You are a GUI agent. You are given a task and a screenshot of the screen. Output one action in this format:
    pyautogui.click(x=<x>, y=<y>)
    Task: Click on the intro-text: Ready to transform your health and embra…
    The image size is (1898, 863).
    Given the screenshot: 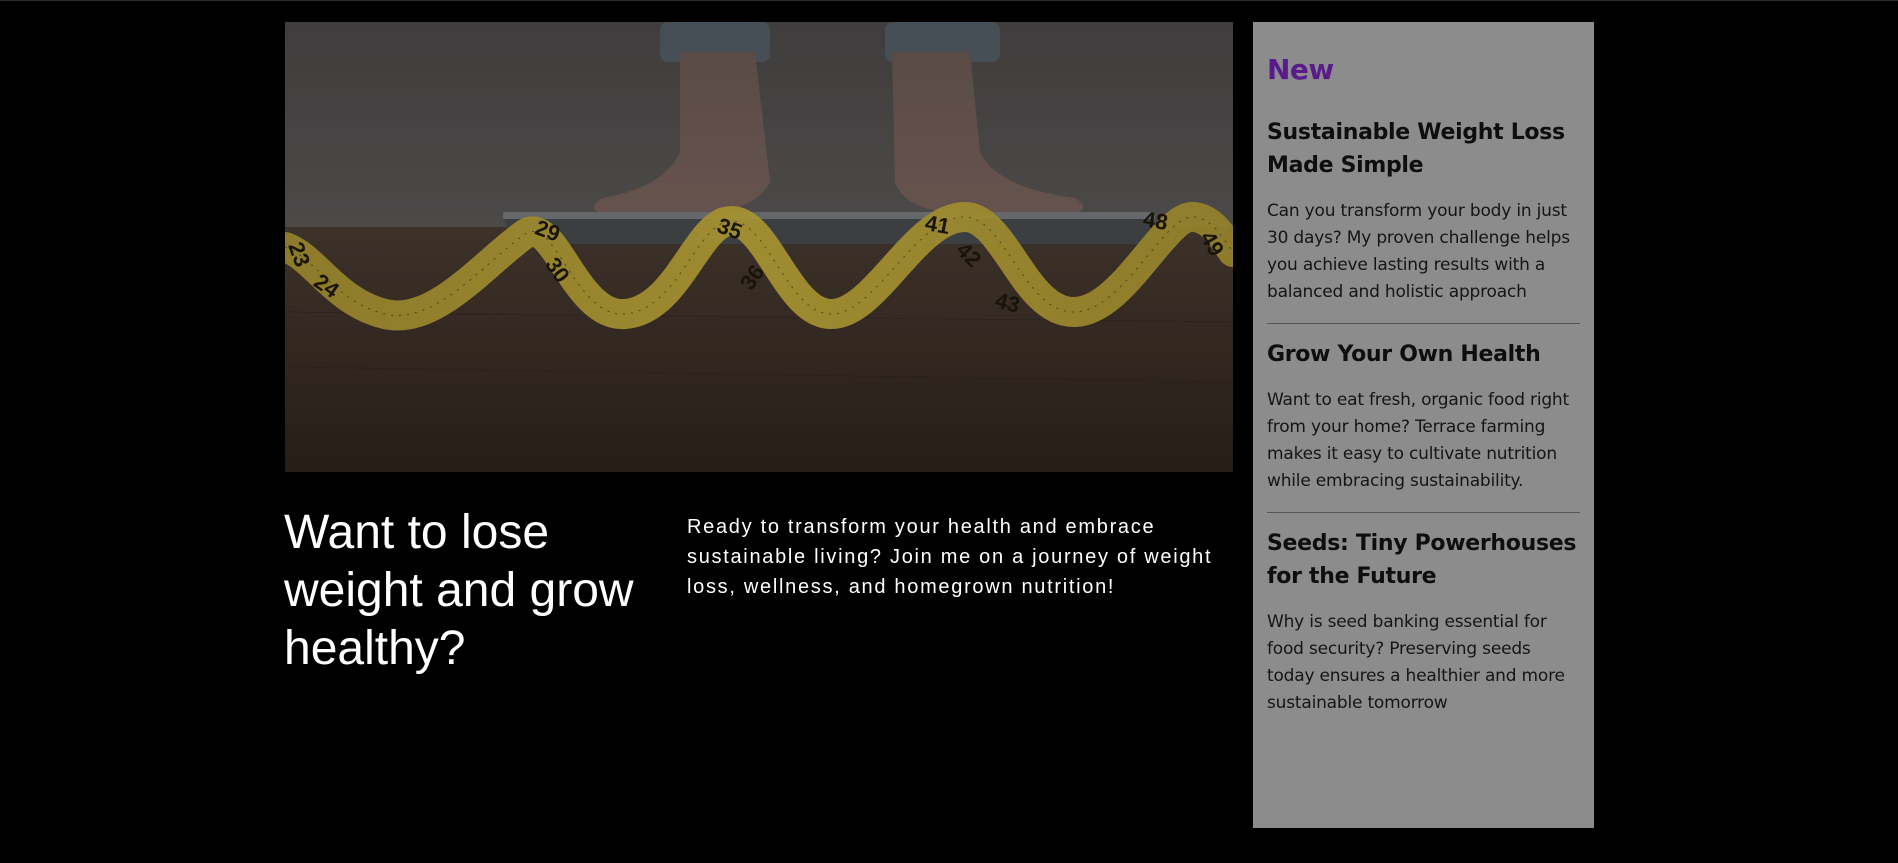 What is the action you would take?
    pyautogui.click(x=950, y=557)
    